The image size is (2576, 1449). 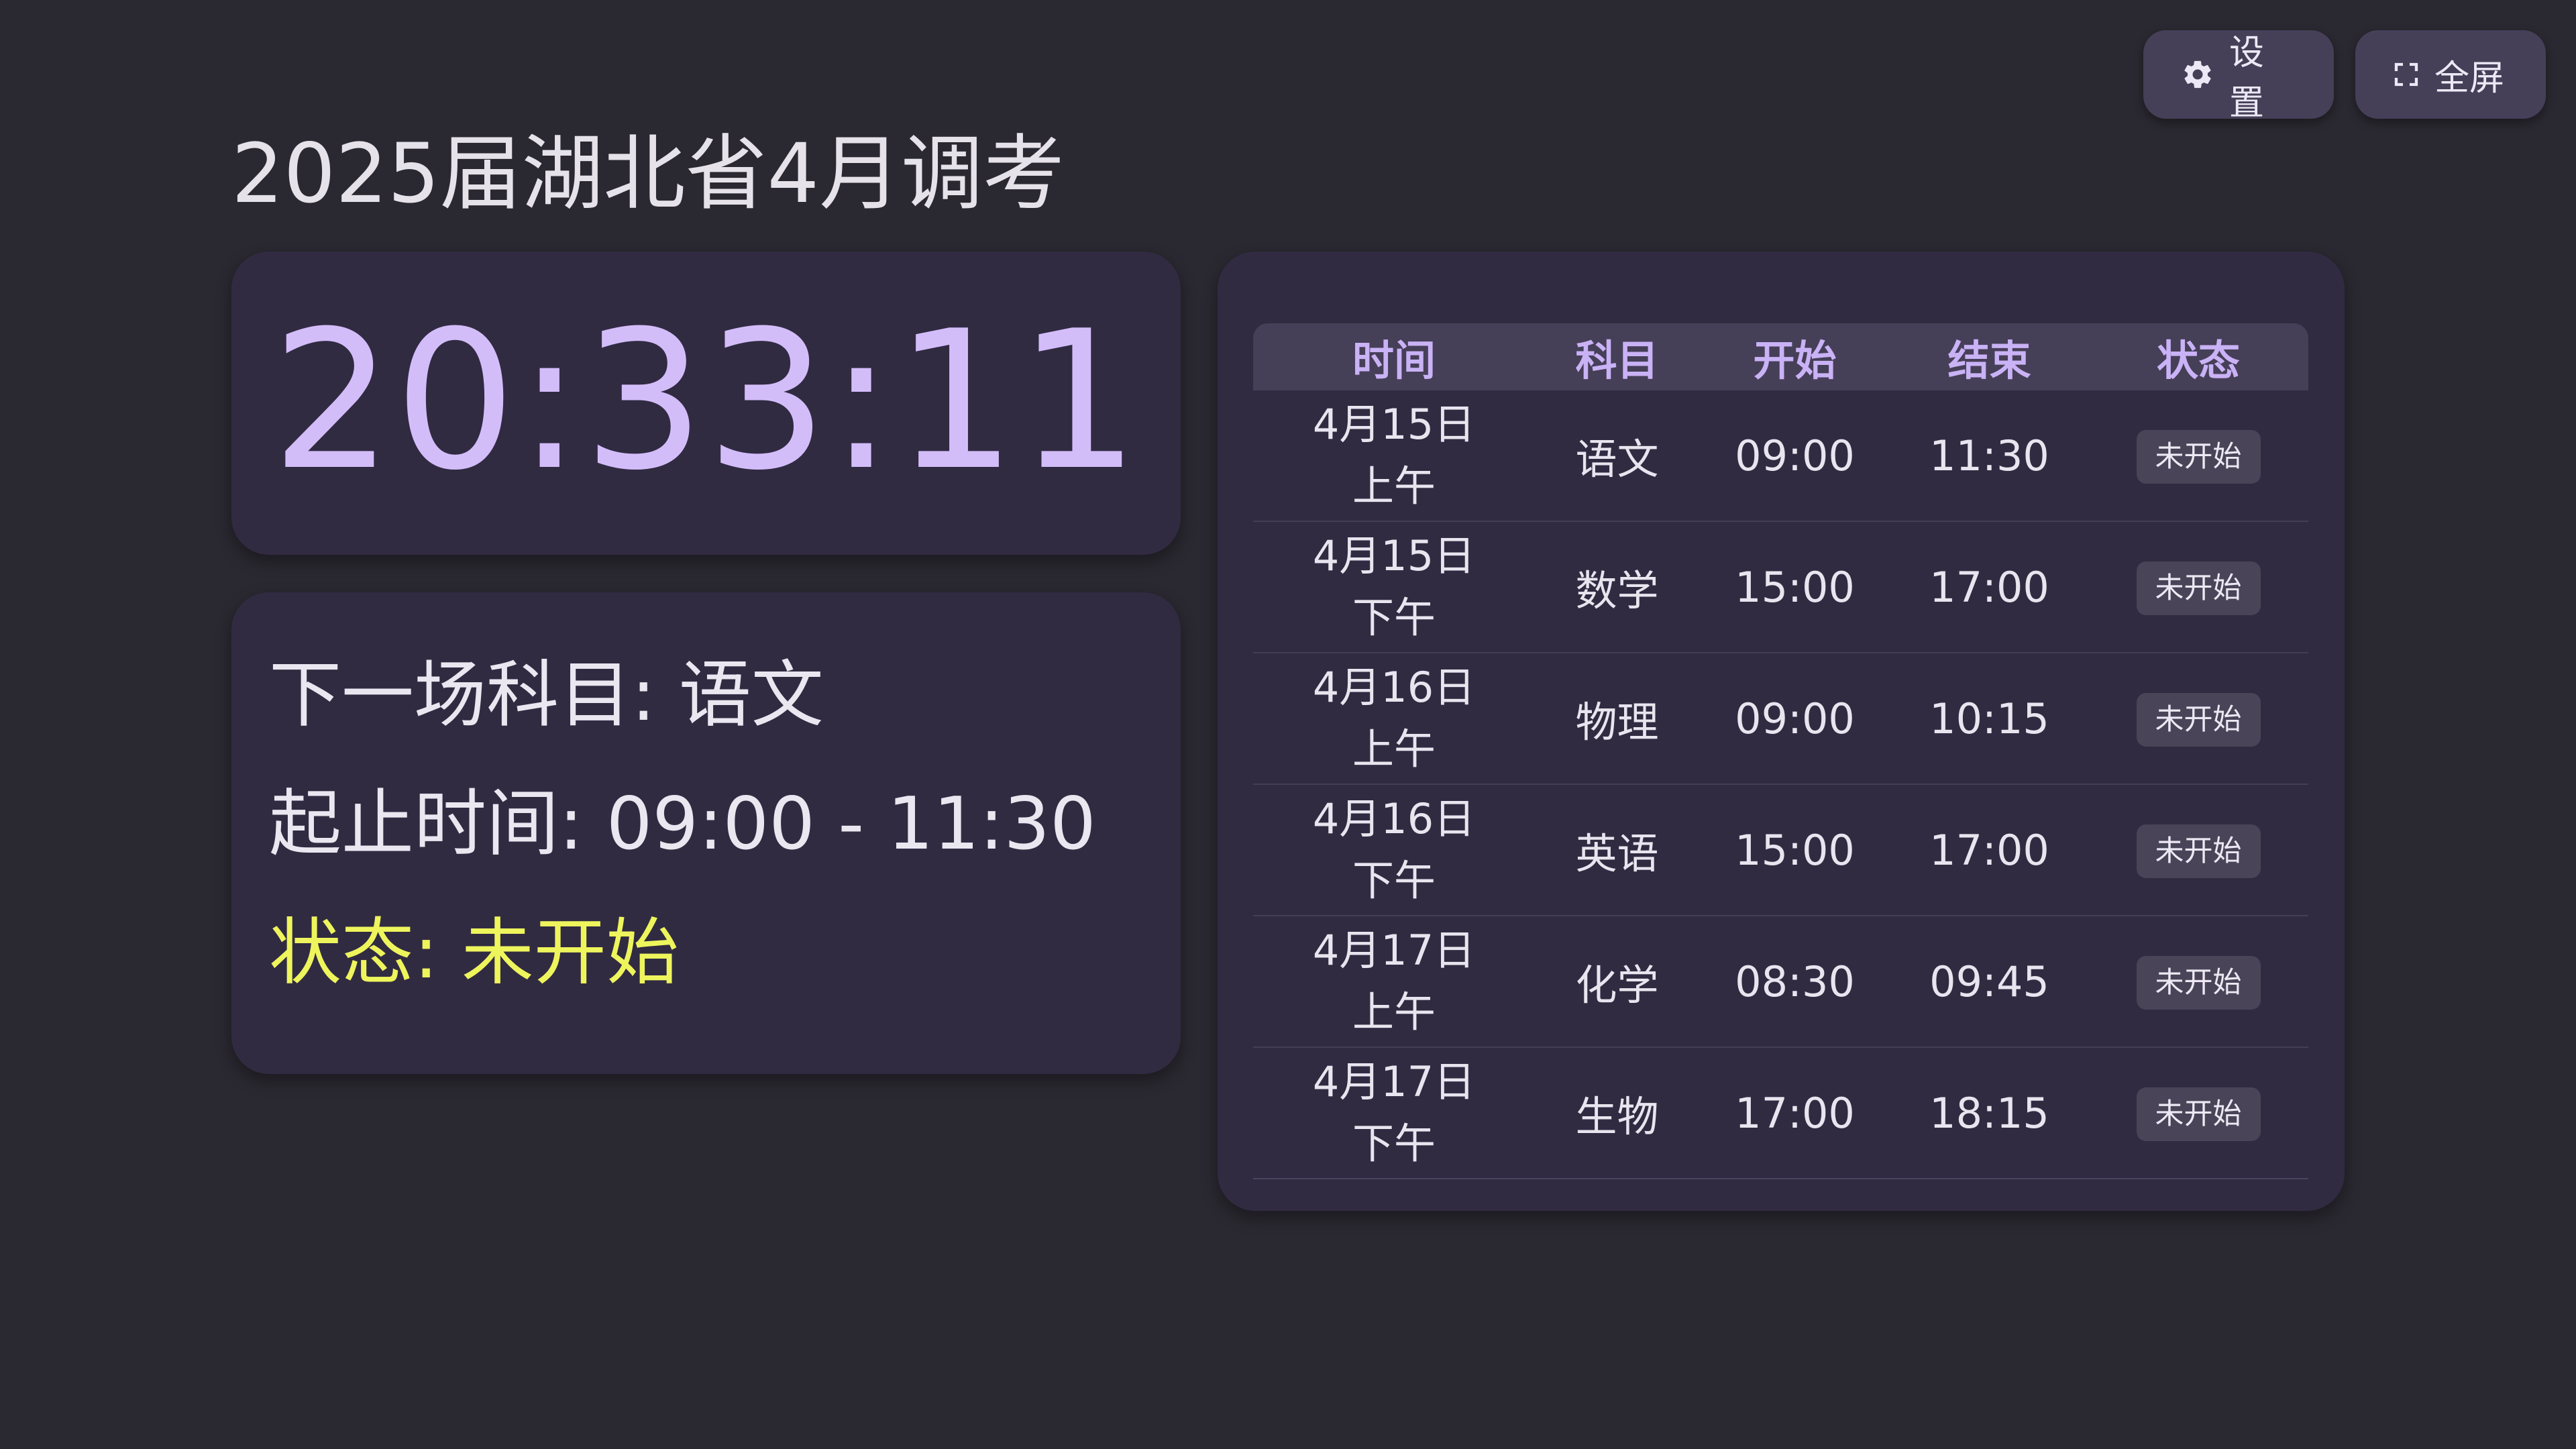 I want to click on settings-label: 设置, so click(x=2247, y=78).